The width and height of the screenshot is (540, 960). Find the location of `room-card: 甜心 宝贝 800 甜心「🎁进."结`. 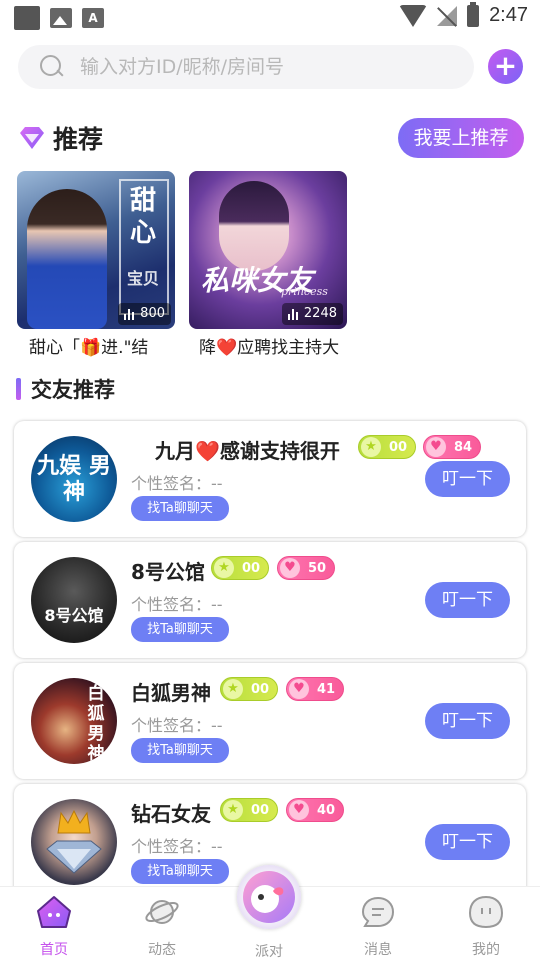

room-card: 甜心 宝贝 800 甜心「🎁进."结 is located at coordinates (96, 264).